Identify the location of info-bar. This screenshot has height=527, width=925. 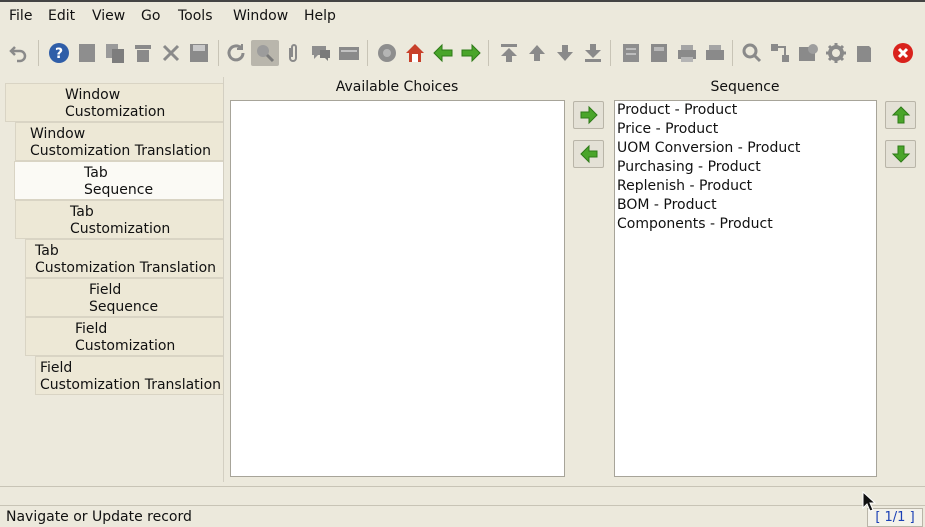
(462, 496).